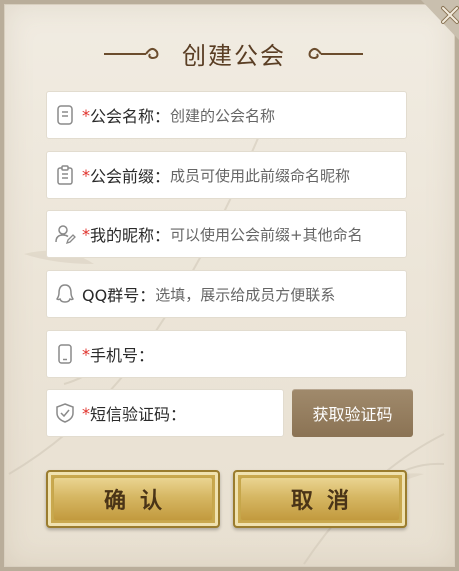 This screenshot has width=459, height=571. I want to click on confirm-button: 确认, so click(133, 499).